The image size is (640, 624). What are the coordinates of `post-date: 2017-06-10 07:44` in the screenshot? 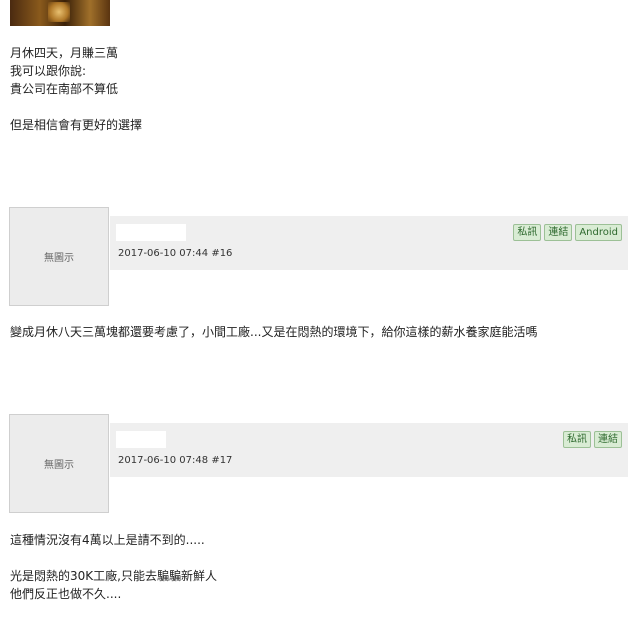 It's located at (163, 253).